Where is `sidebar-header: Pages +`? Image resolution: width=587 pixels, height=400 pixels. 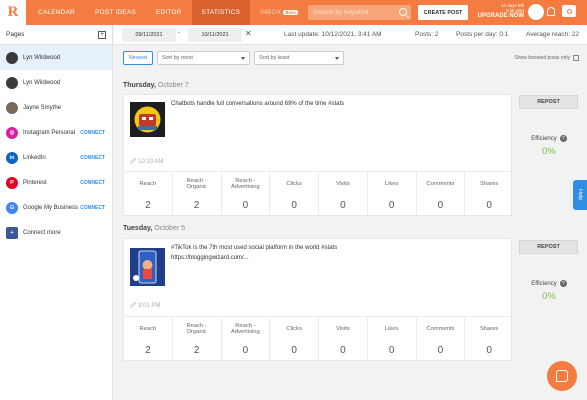 sidebar-header: Pages + is located at coordinates (56, 35).